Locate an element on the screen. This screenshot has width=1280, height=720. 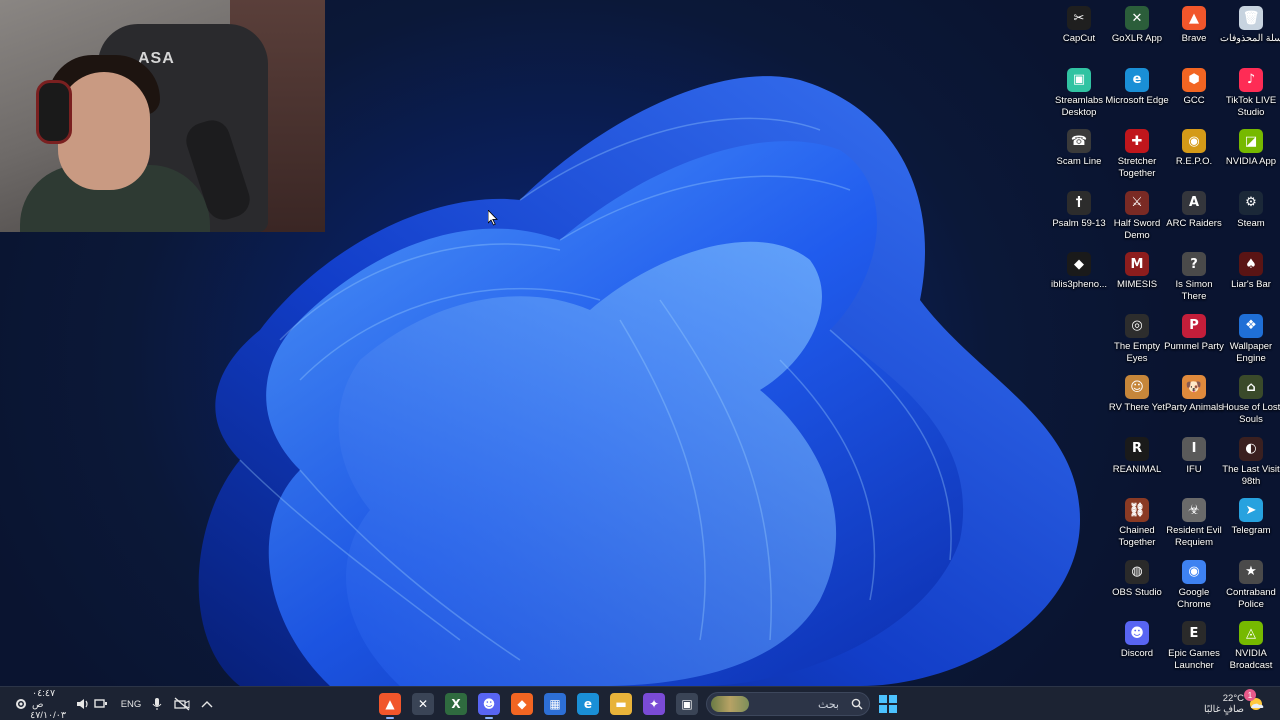
desktop-icon-label: Party Animals is located at coordinates (1194, 407).